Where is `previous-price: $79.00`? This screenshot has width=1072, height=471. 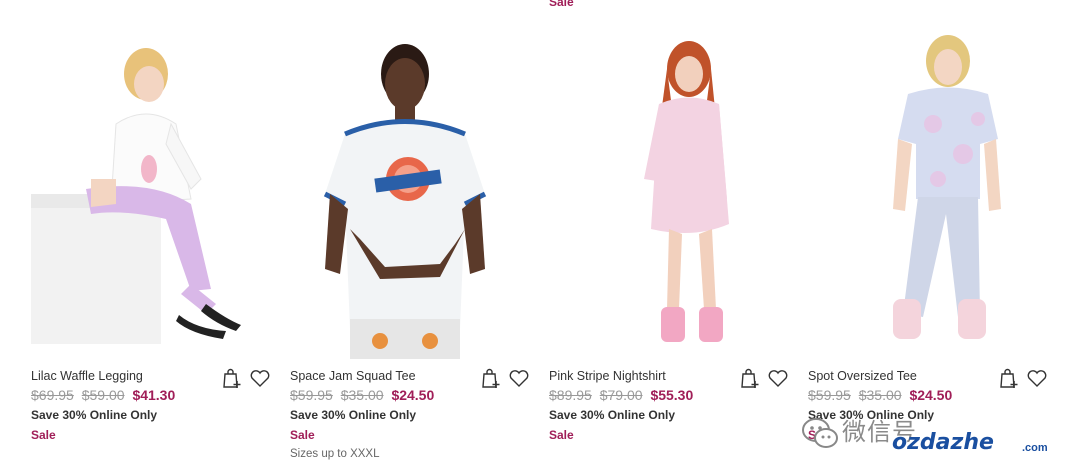
previous-price: $79.00 is located at coordinates (621, 395).